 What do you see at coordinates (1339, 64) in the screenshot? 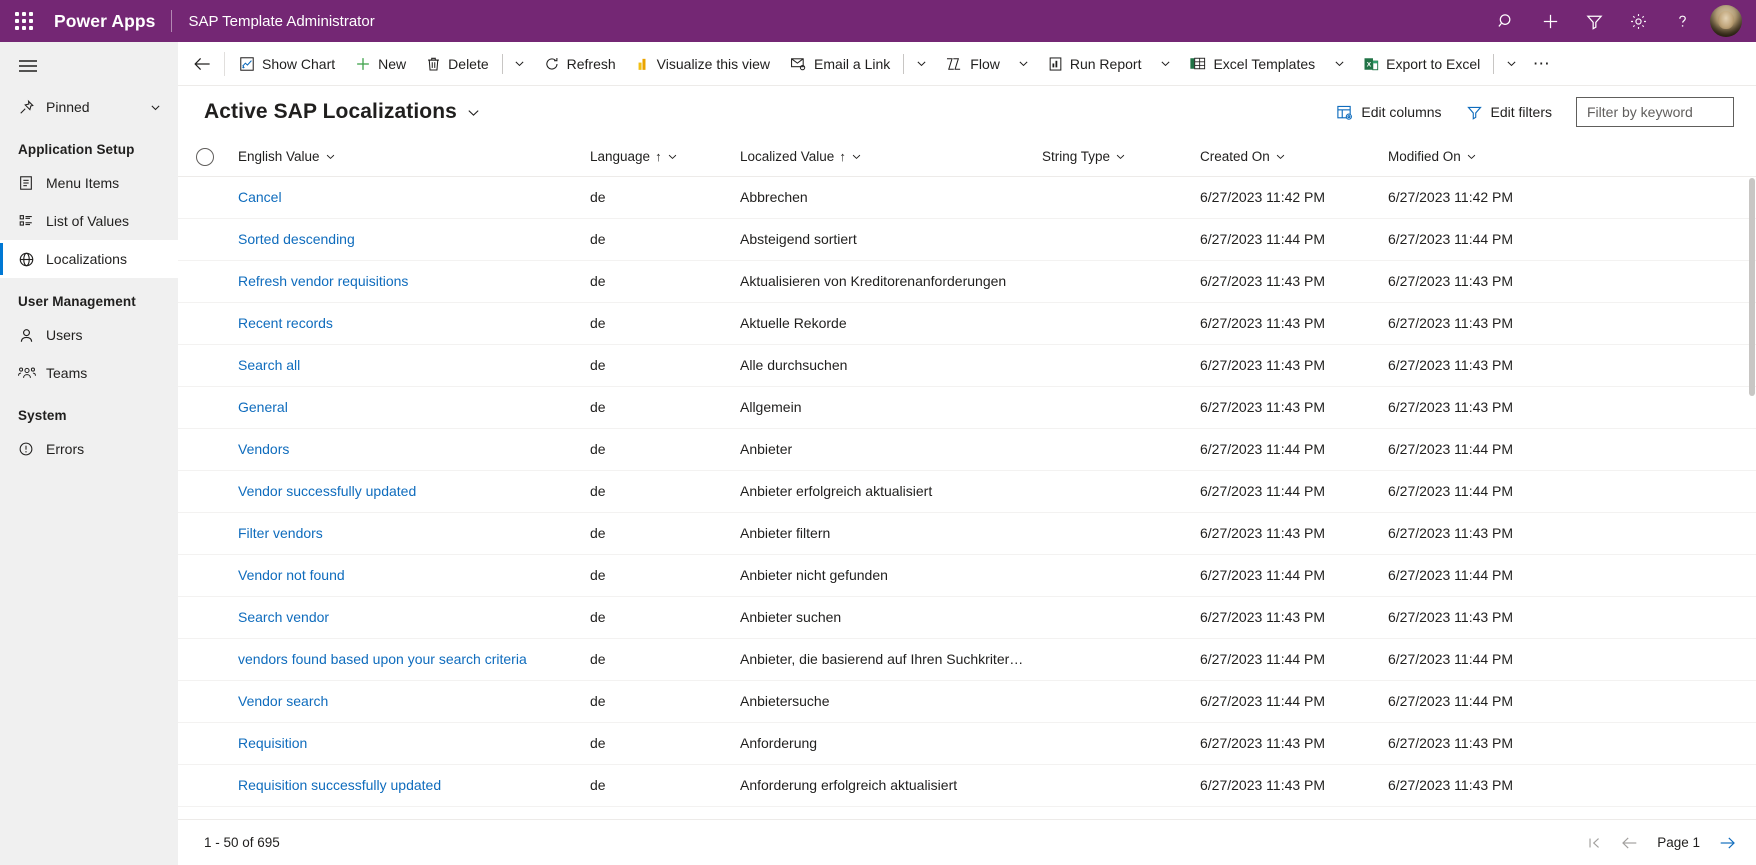
I see `excel-templates-caret` at bounding box center [1339, 64].